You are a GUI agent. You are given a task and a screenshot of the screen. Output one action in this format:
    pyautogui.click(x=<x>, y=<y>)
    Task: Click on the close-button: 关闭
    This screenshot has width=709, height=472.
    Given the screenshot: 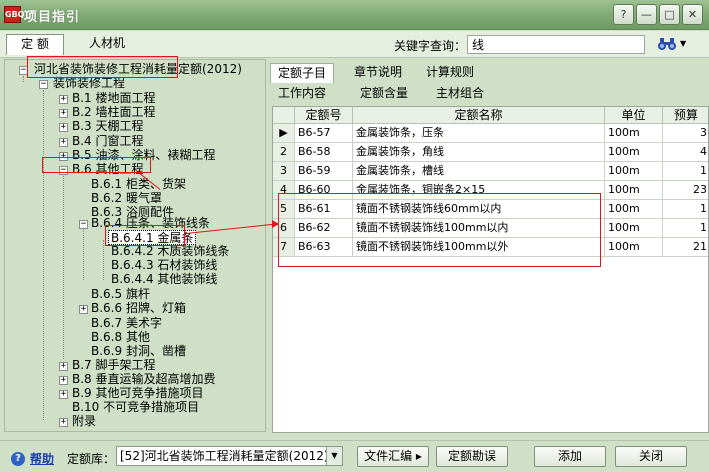 What is the action you would take?
    pyautogui.click(x=651, y=456)
    